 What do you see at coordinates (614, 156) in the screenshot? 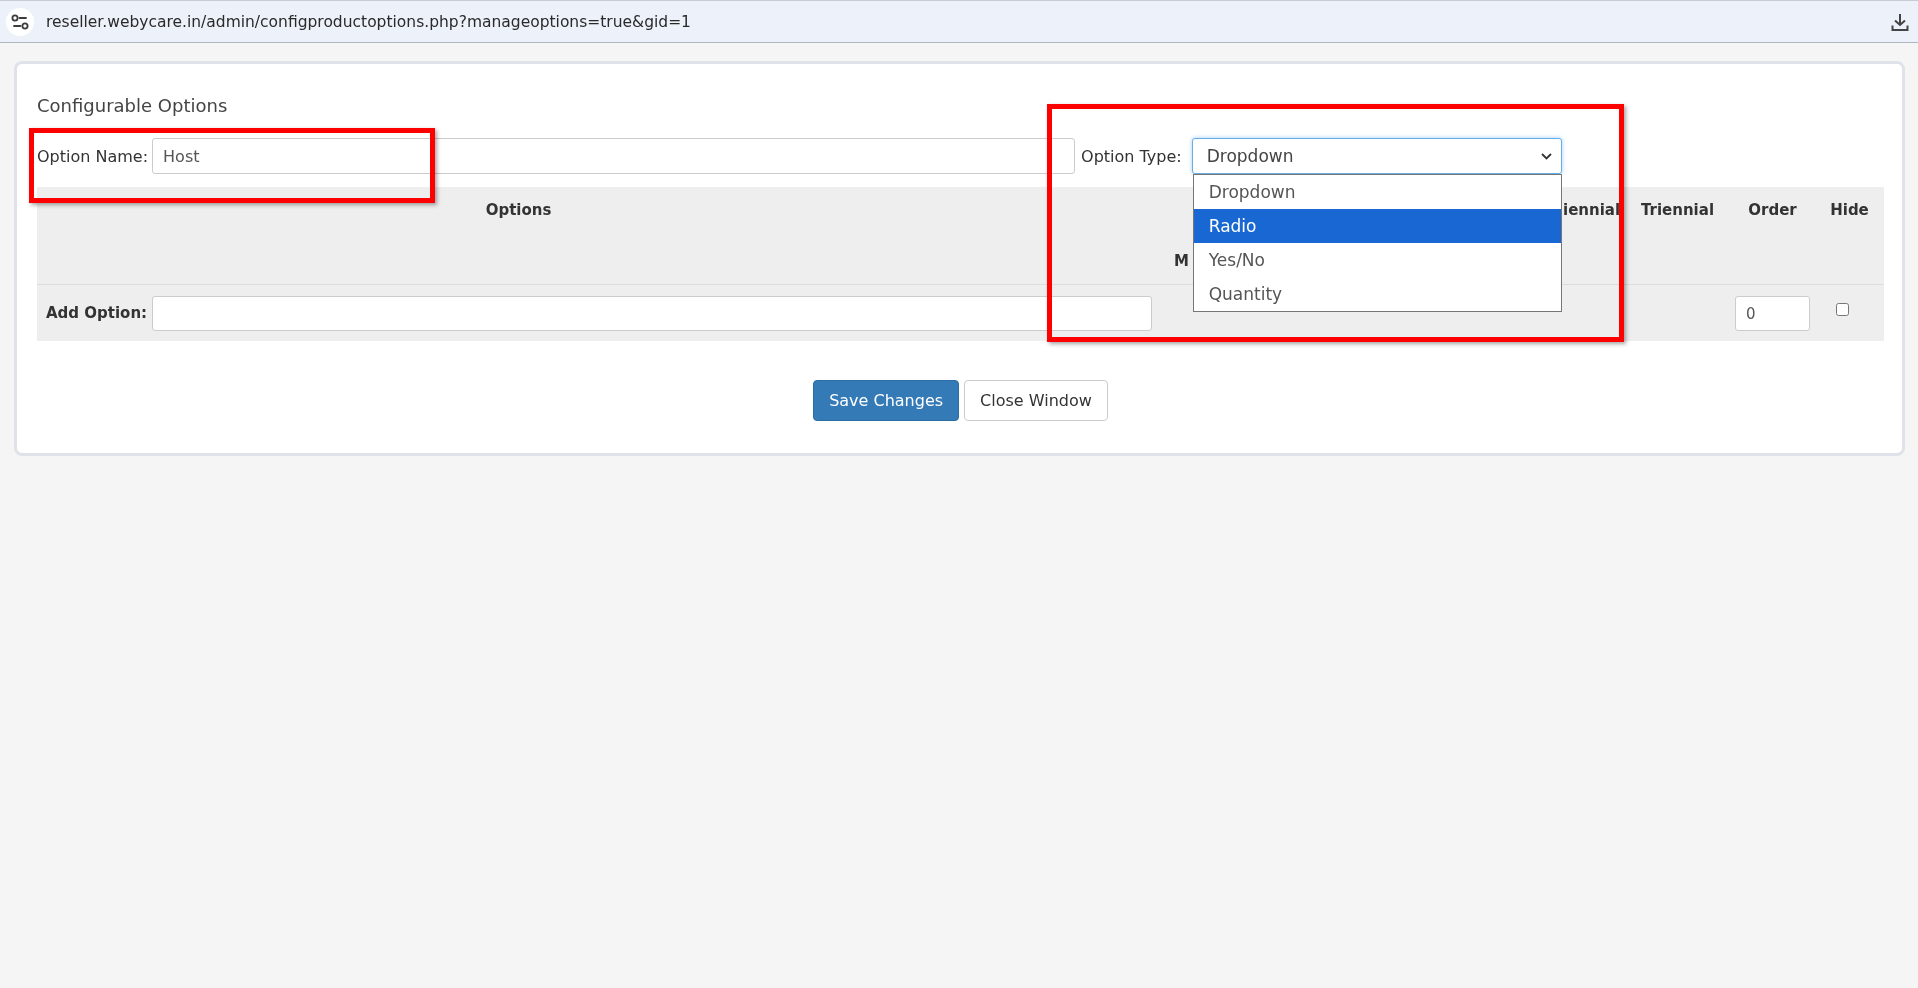
I see `option-name-input: Host` at bounding box center [614, 156].